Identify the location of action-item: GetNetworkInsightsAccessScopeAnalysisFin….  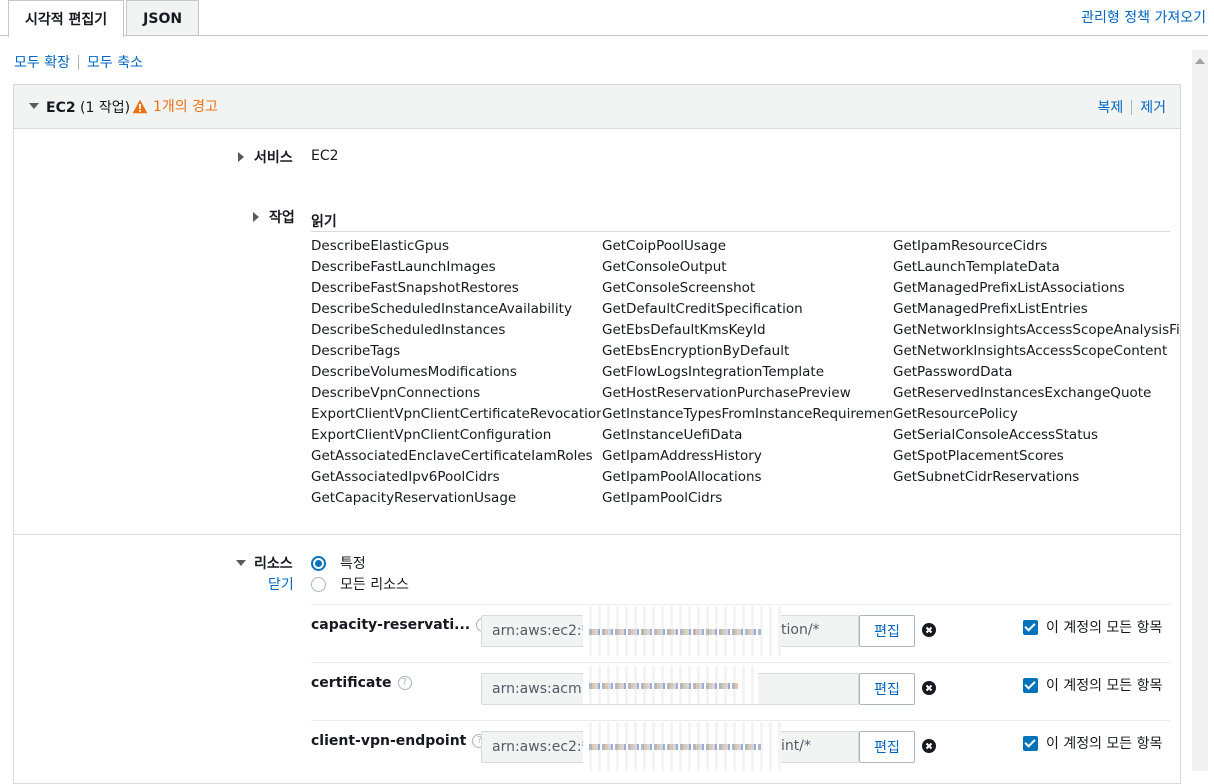
(1037, 330).